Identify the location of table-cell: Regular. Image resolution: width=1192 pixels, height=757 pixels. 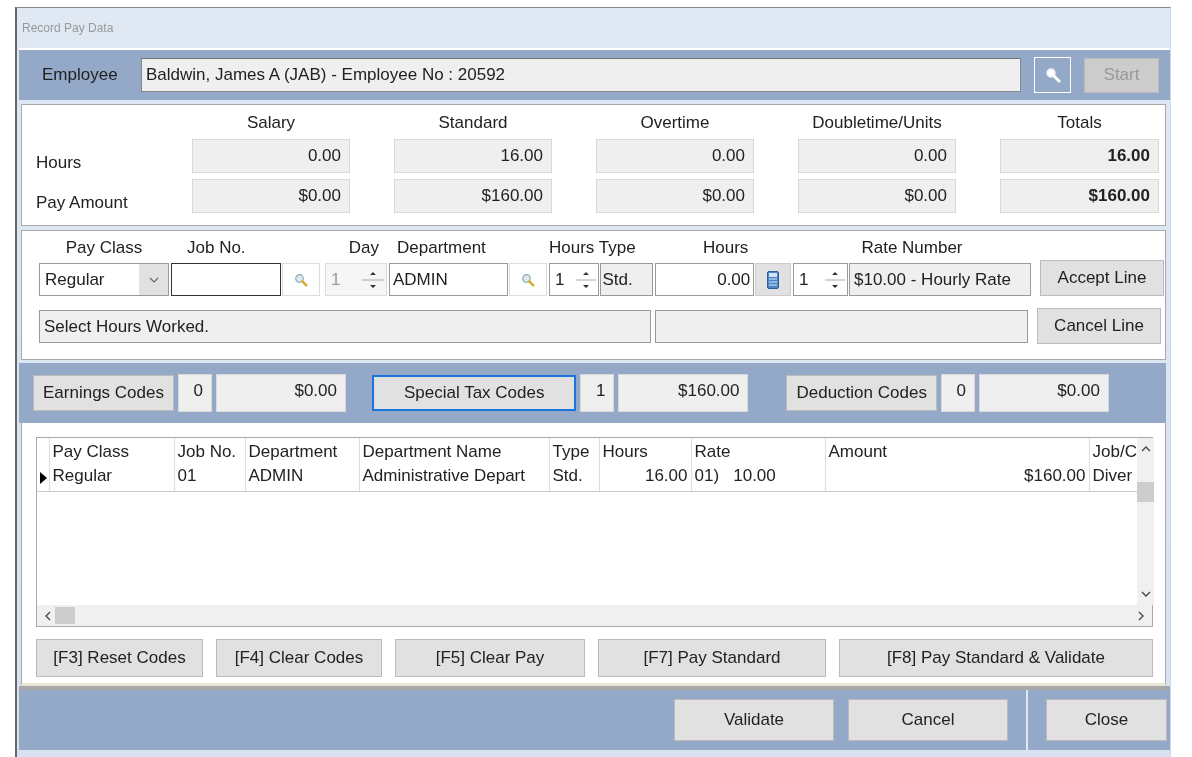
(111, 478).